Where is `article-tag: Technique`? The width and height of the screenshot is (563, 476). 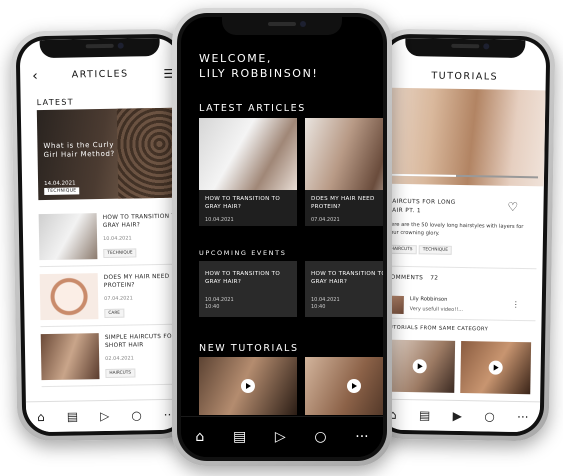
article-tag: Technique is located at coordinates (120, 253).